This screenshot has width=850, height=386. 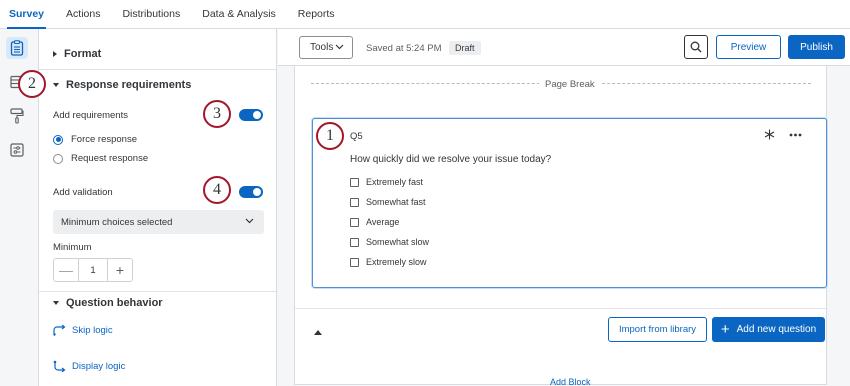 What do you see at coordinates (217, 190) in the screenshot?
I see `callout-4: 4` at bounding box center [217, 190].